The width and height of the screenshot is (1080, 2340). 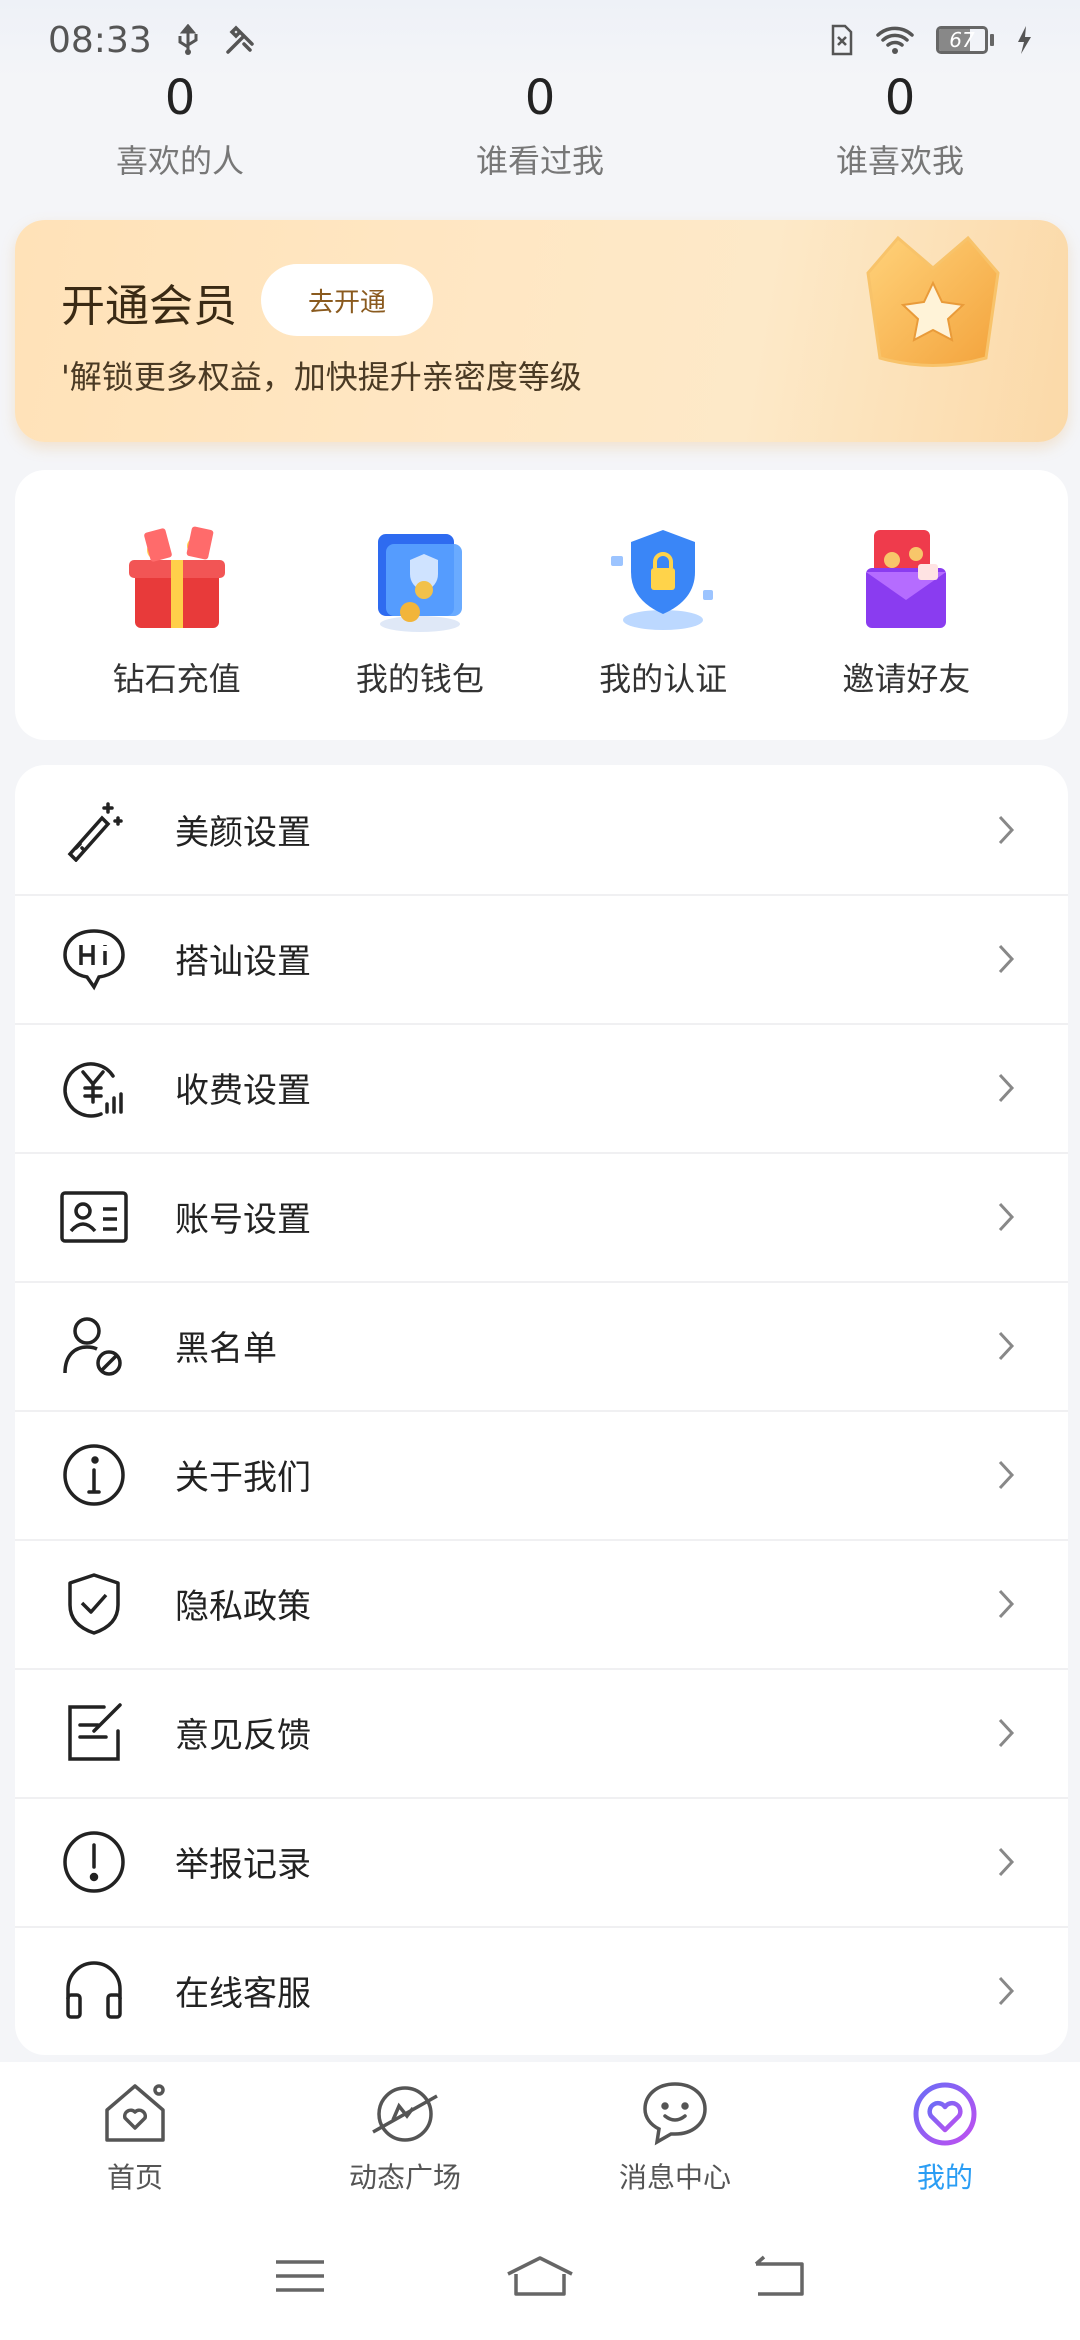 What do you see at coordinates (177, 630) in the screenshot?
I see `quick-action-recharge: 钻石充值` at bounding box center [177, 630].